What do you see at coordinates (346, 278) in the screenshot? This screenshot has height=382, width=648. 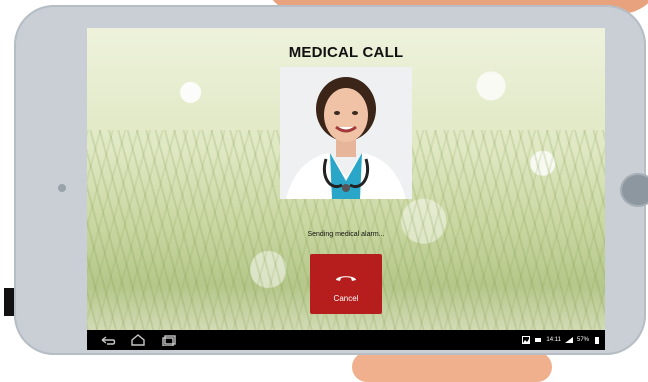 I see `phone-hangup-icon` at bounding box center [346, 278].